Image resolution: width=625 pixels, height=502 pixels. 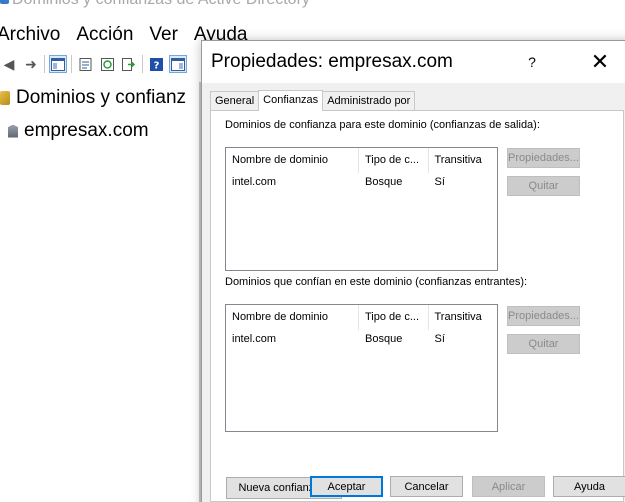 What do you see at coordinates (543, 344) in the screenshot?
I see `incoming-remove-button: Quitar` at bounding box center [543, 344].